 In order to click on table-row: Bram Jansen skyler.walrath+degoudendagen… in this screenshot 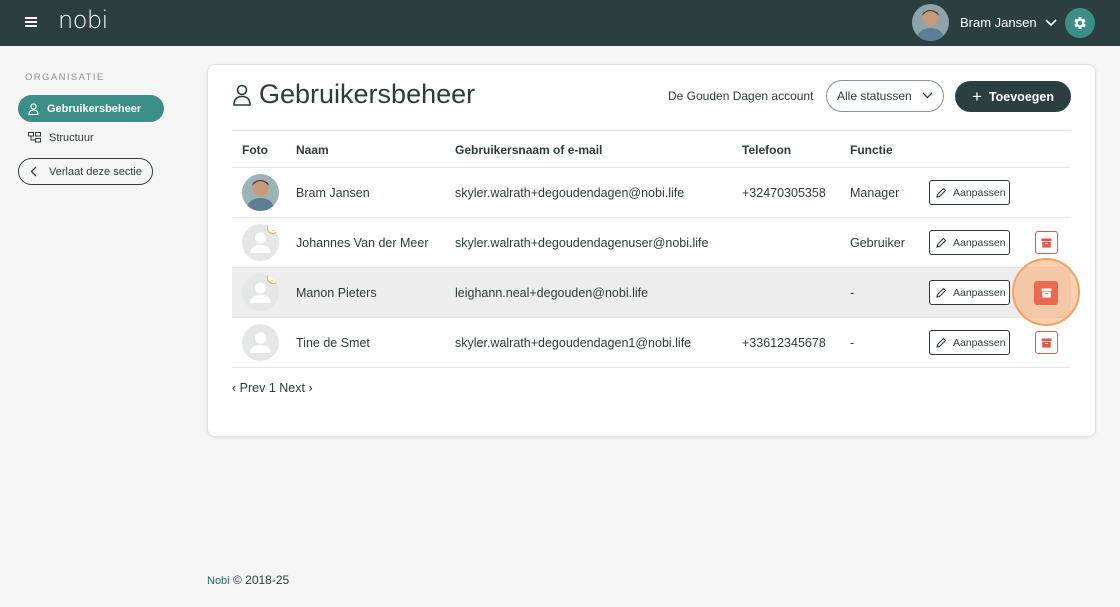, I will do `click(651, 193)`.